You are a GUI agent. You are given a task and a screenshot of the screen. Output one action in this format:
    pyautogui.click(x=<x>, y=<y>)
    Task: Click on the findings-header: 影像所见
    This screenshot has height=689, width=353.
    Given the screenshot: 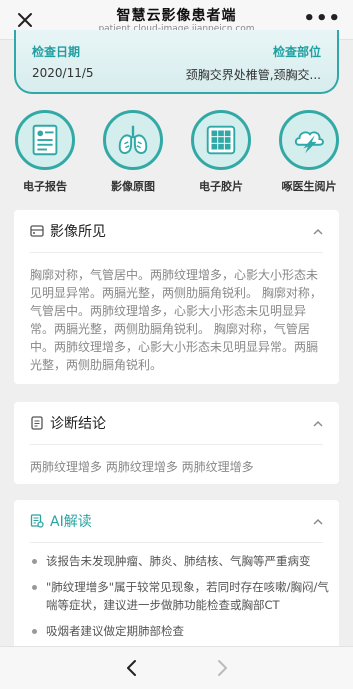 What is the action you would take?
    pyautogui.click(x=176, y=231)
    